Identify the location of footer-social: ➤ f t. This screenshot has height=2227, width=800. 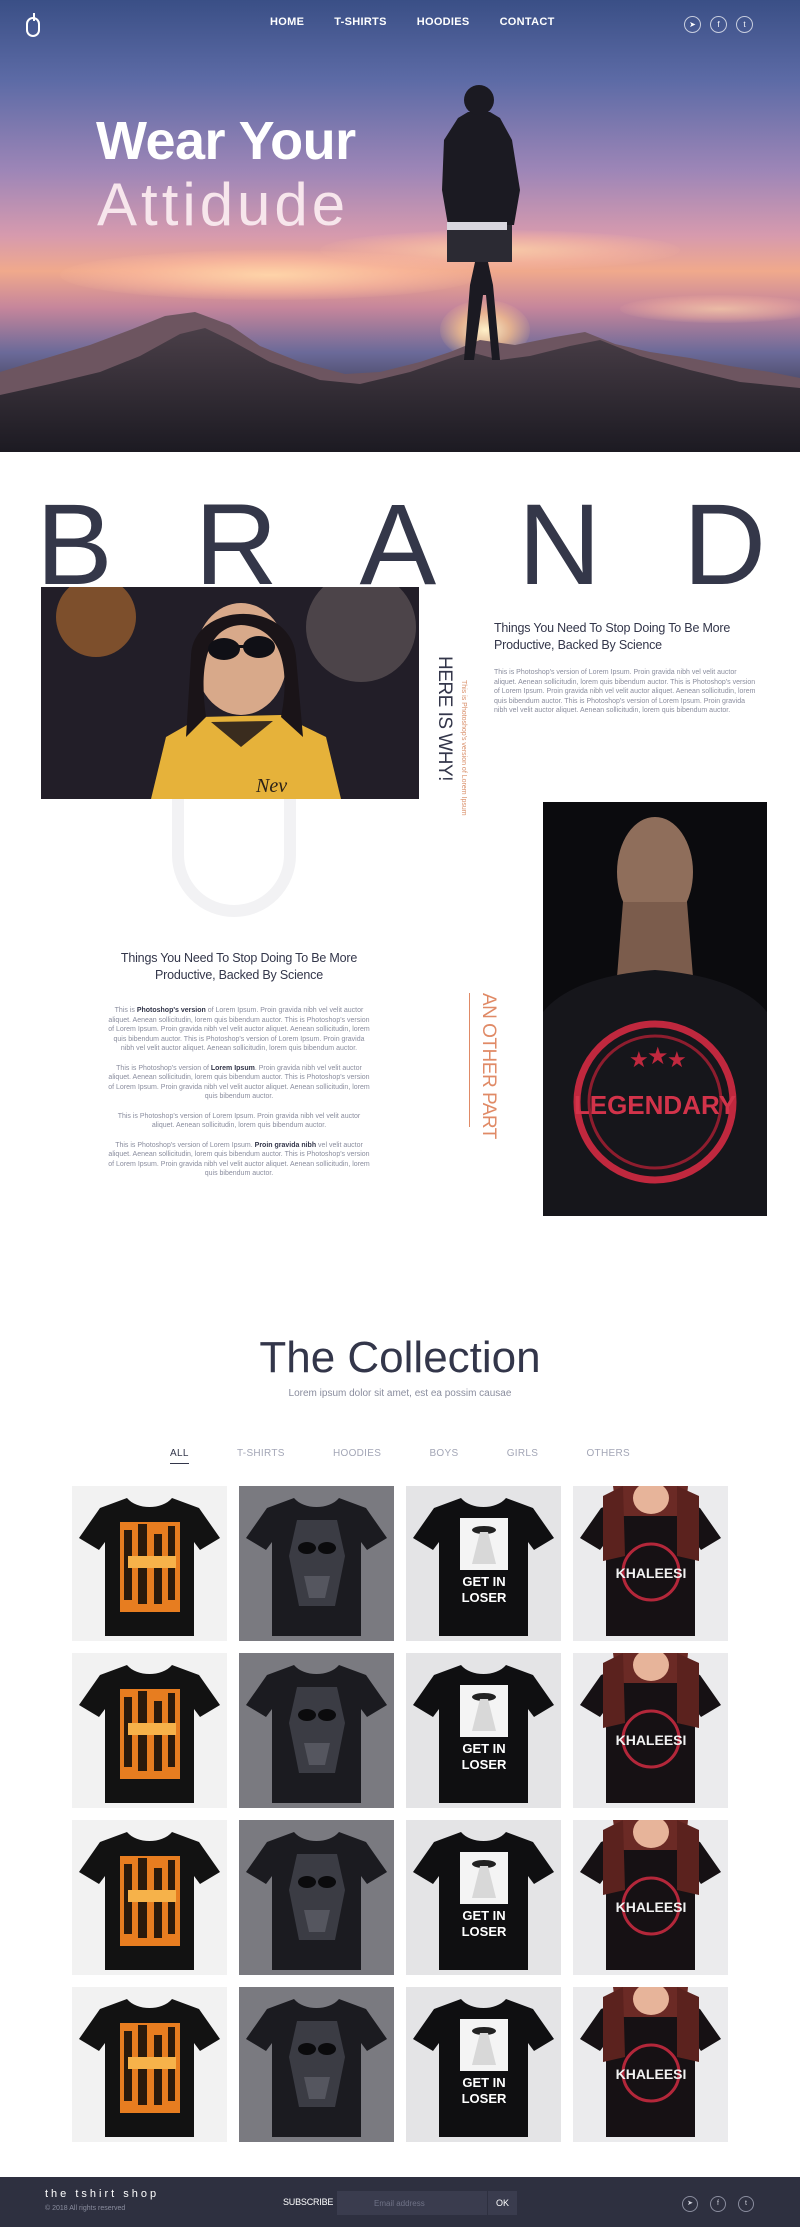
(718, 2204).